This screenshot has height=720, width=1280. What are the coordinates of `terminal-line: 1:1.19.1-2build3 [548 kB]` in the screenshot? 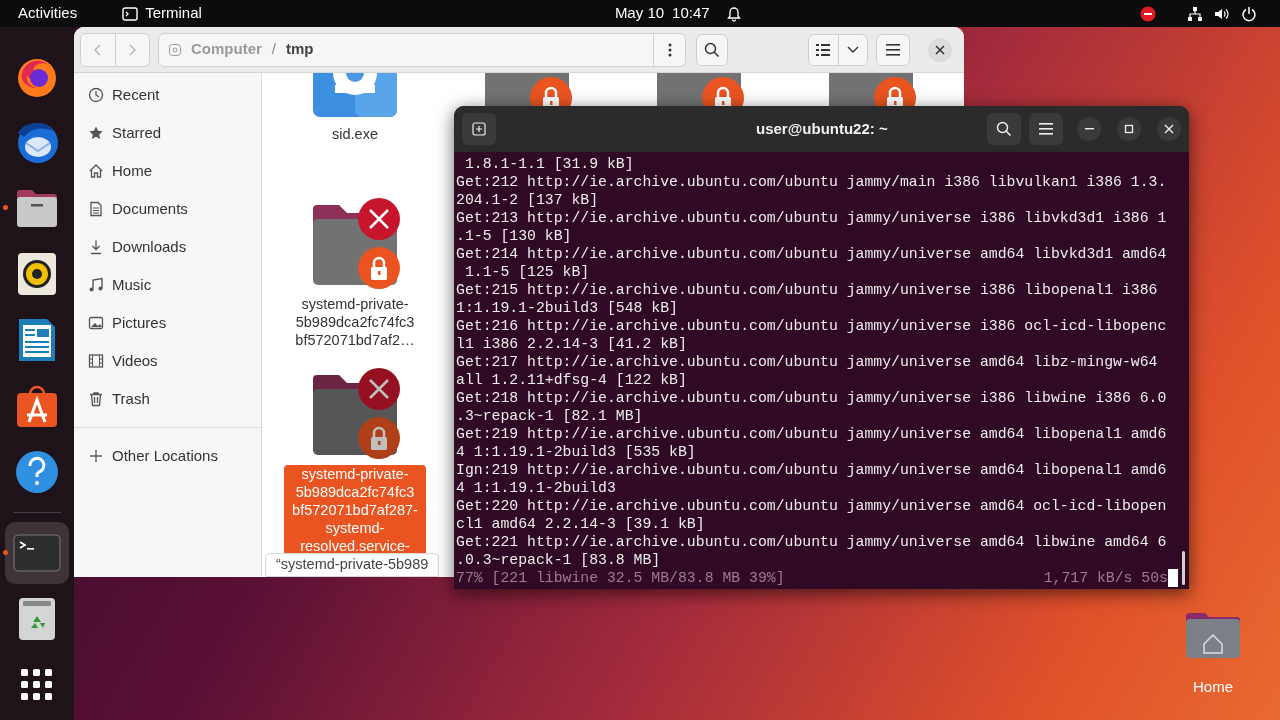 It's located at (567, 308).